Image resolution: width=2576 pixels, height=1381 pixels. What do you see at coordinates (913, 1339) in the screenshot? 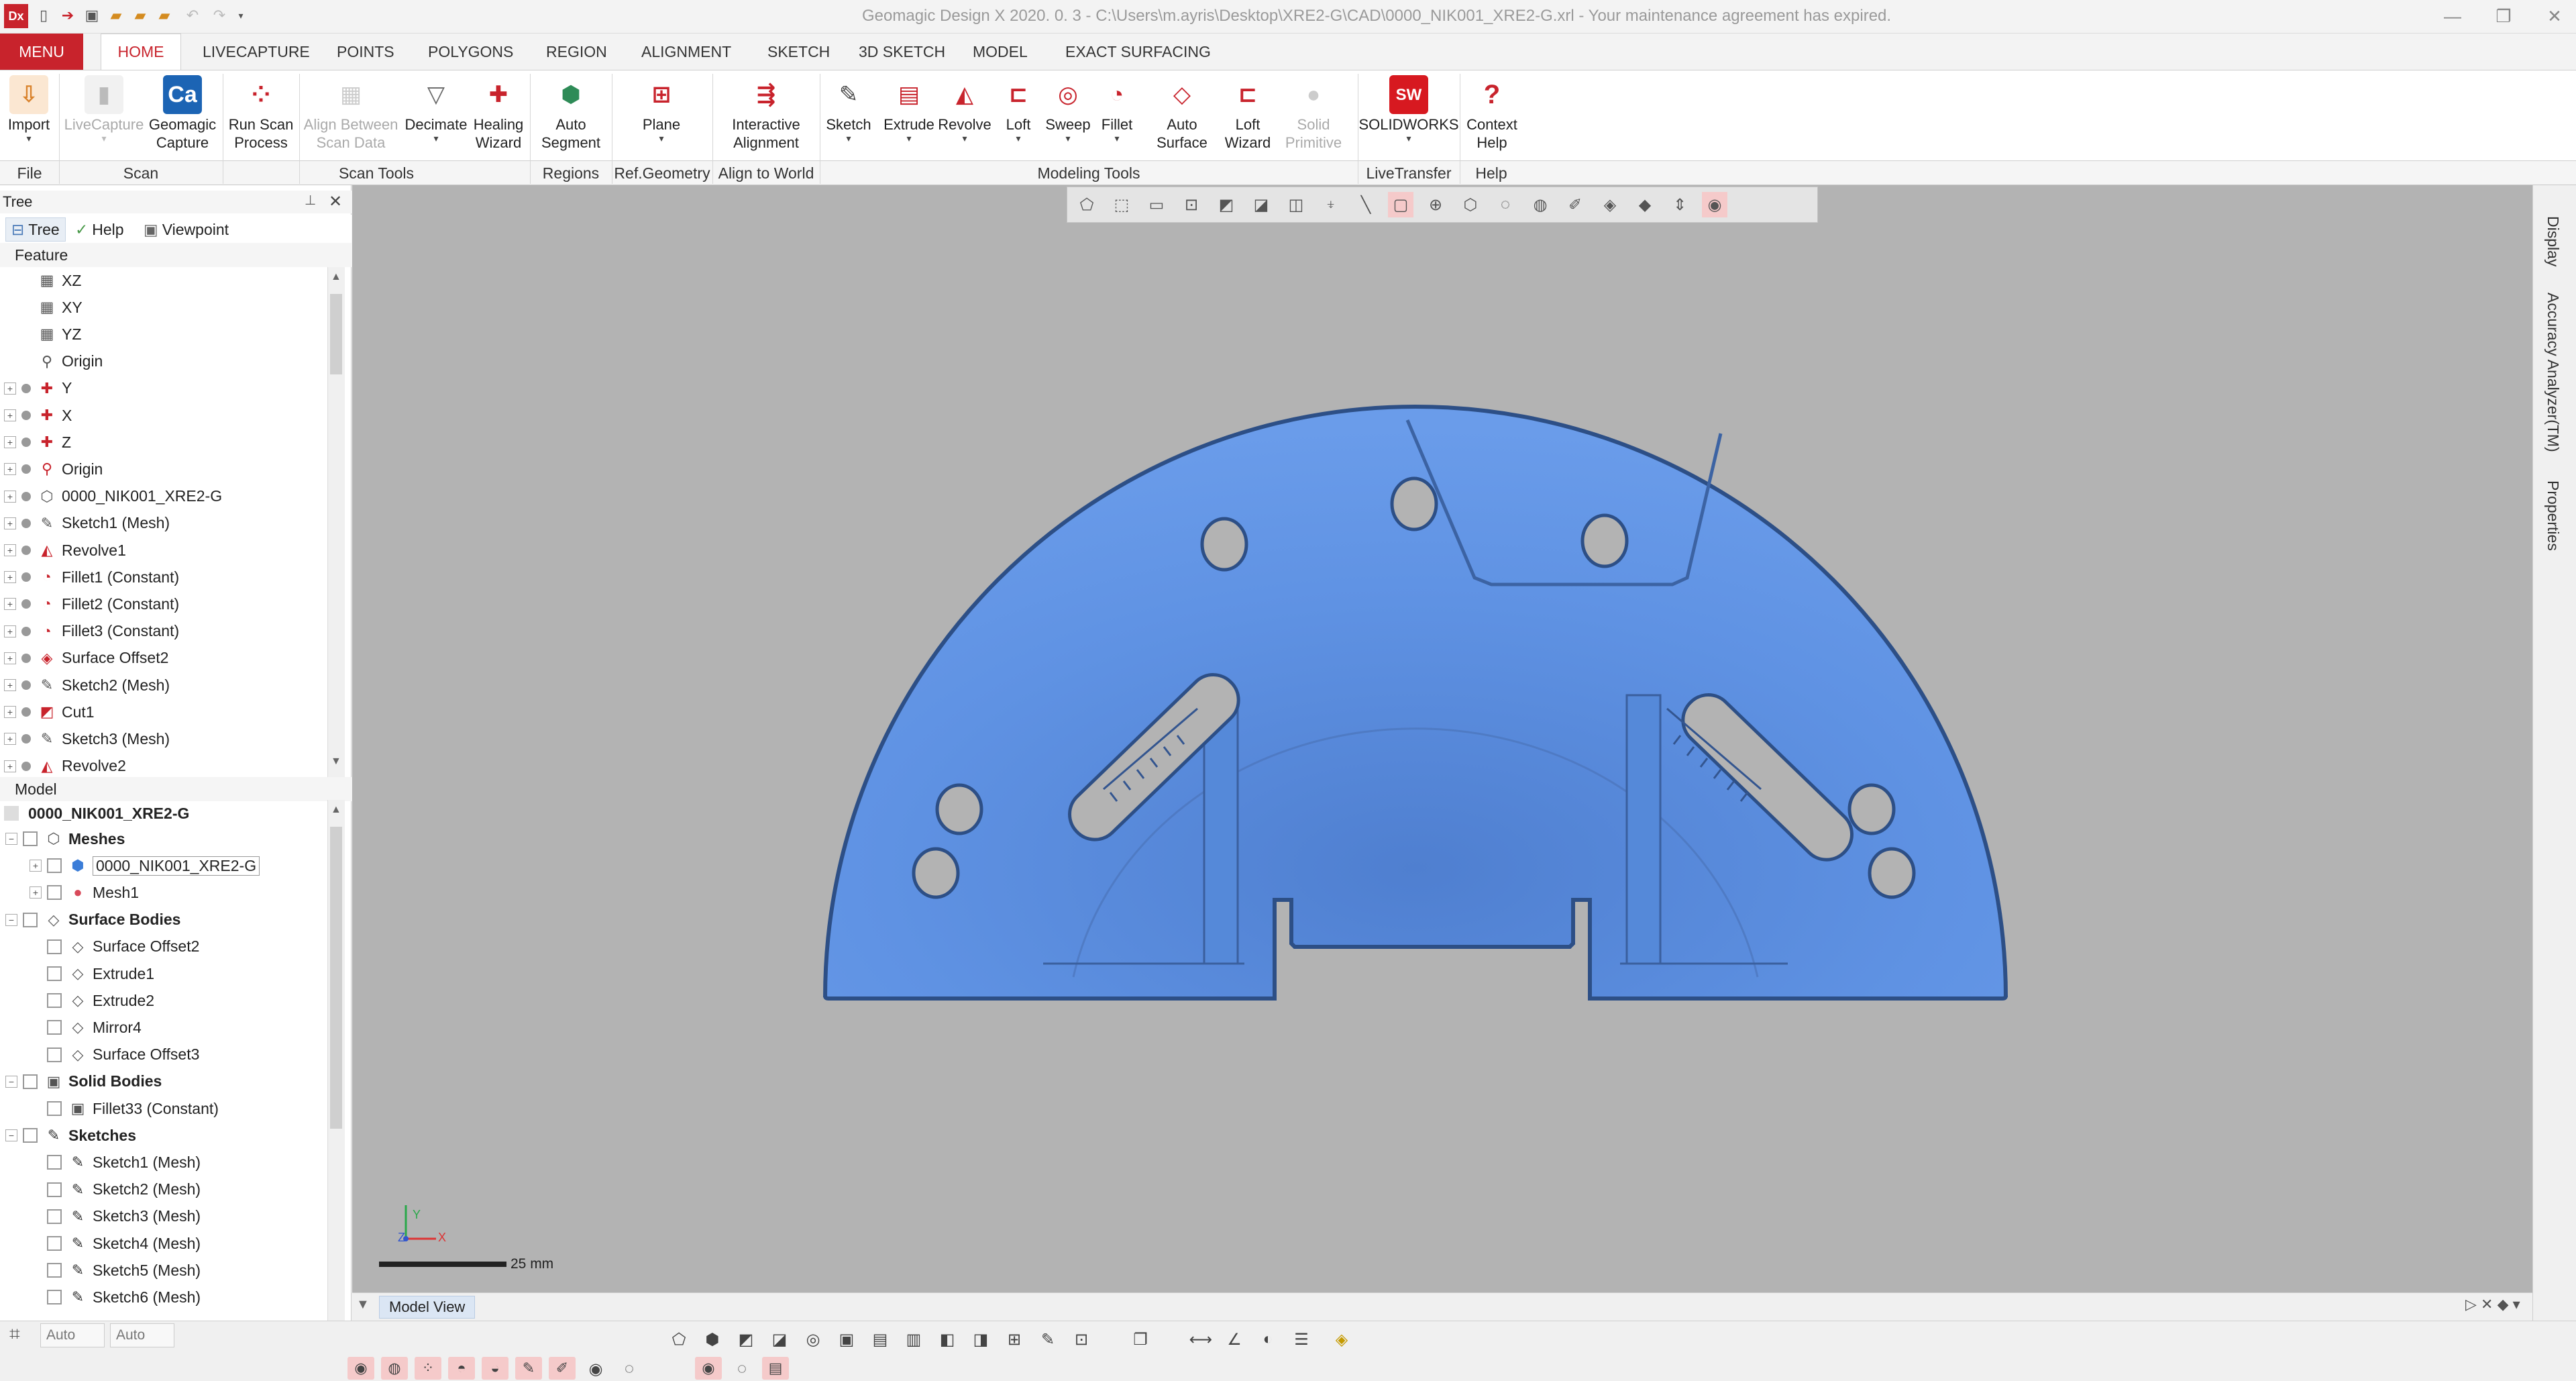
I see `select-curve-icon: ▥` at bounding box center [913, 1339].